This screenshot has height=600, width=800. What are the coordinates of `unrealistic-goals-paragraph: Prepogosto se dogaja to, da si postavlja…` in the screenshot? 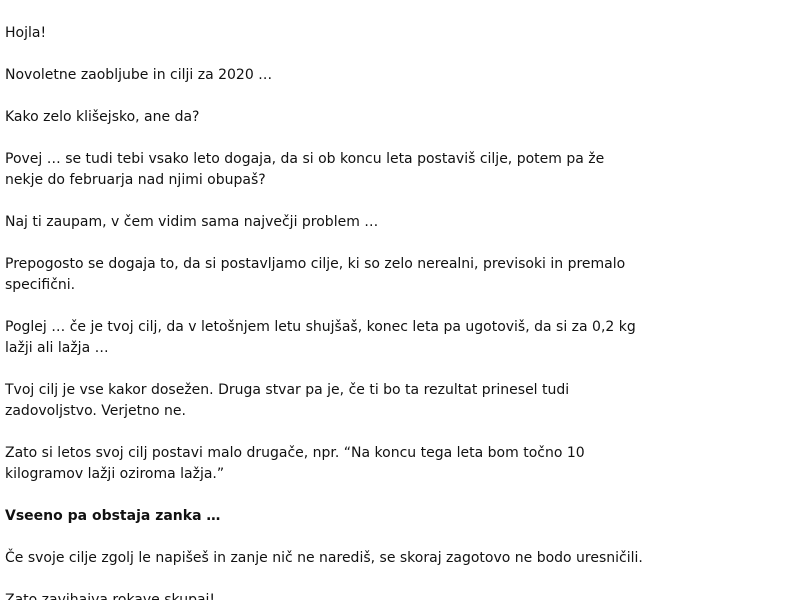 It's located at (315, 274).